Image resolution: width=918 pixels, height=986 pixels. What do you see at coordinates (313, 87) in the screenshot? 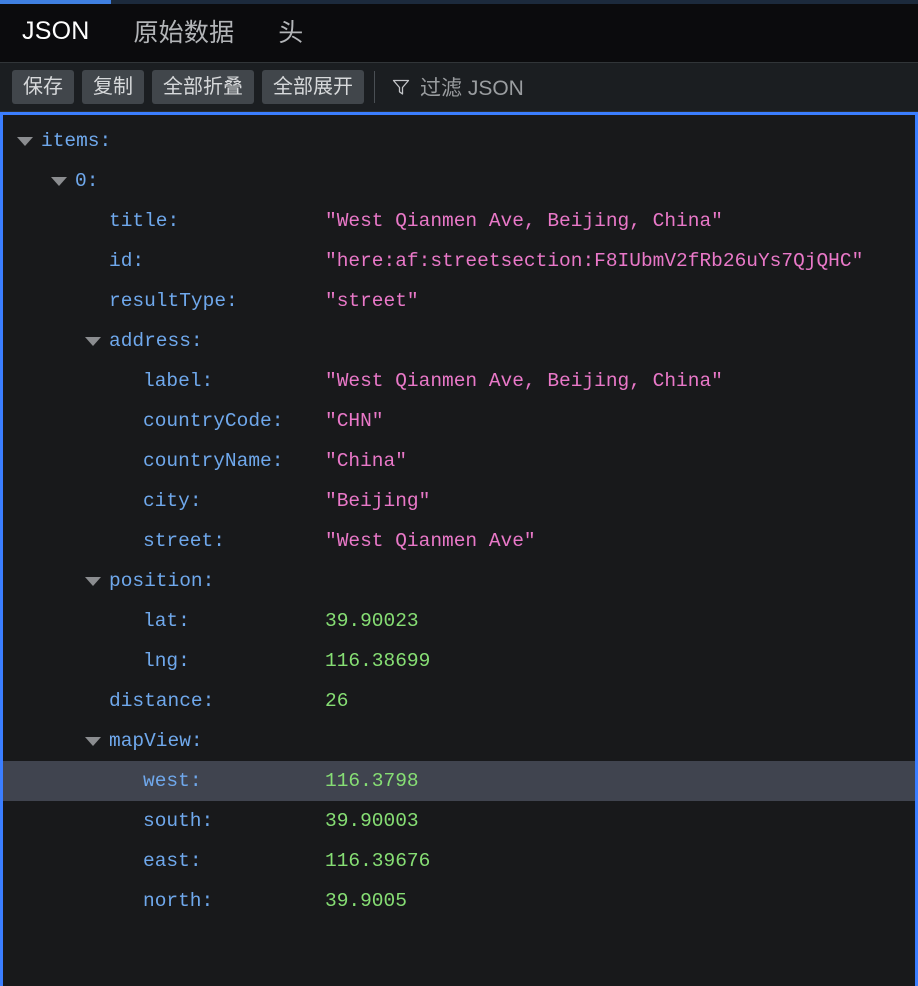
I see `expand-all-button: 全部展开` at bounding box center [313, 87].